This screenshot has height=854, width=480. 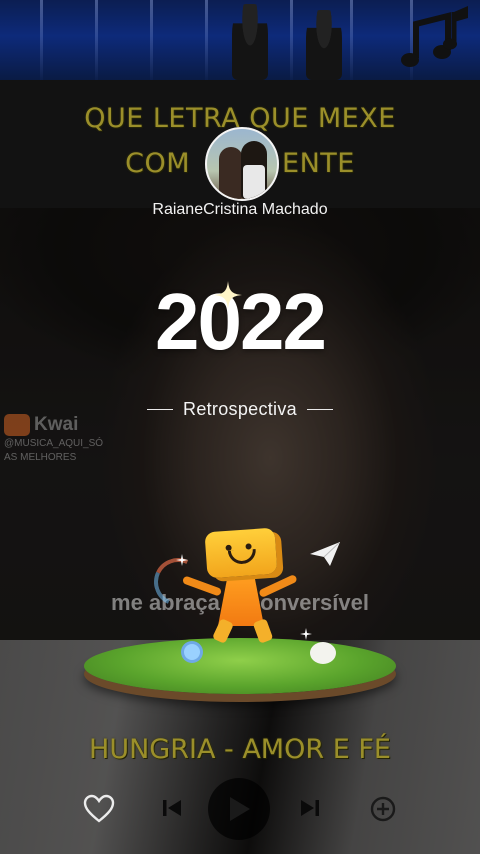 I want to click on kwai-handle-1: @MUSICA_AQUI_SÓ, so click(x=54, y=443).